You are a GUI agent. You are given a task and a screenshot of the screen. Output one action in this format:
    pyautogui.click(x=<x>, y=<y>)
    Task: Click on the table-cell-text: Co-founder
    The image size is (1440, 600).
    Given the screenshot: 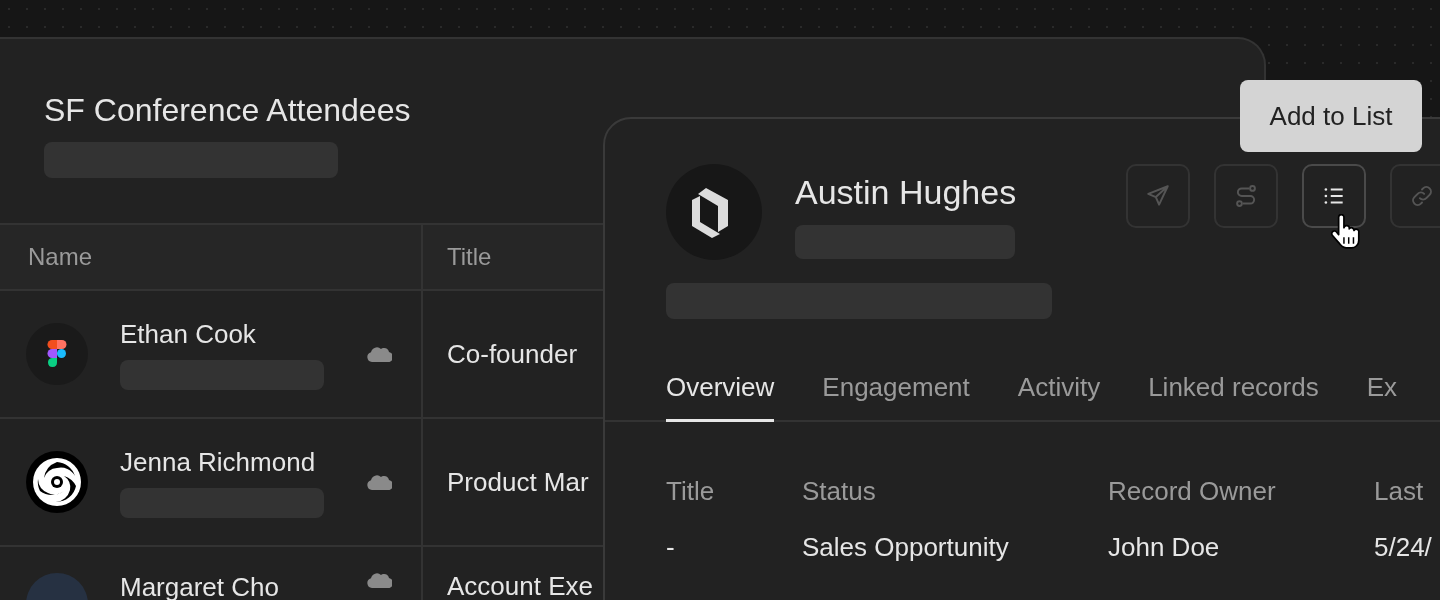 What is the action you would take?
    pyautogui.click(x=512, y=354)
    